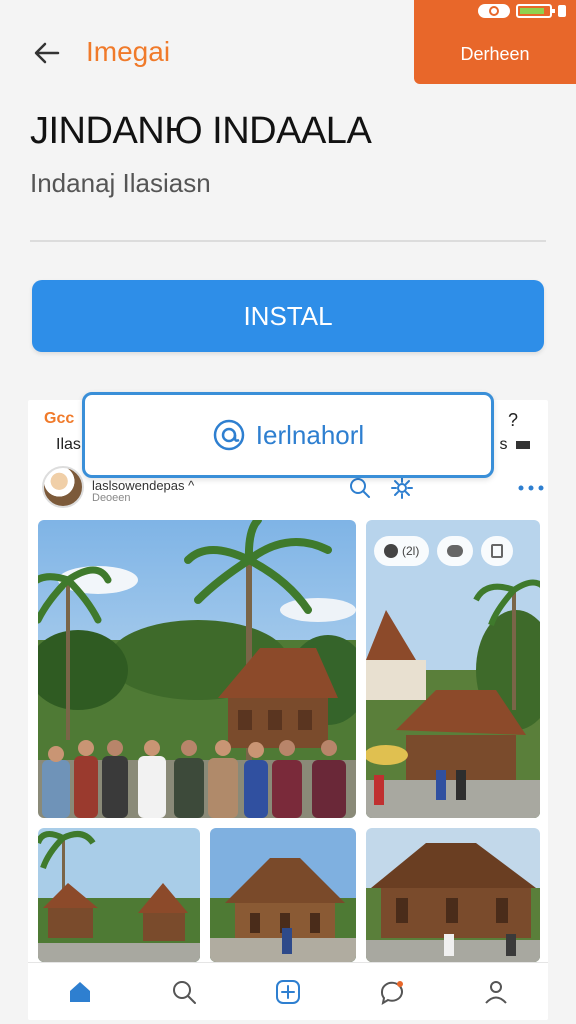  What do you see at coordinates (513, 420) in the screenshot?
I see `help-icon: ?` at bounding box center [513, 420].